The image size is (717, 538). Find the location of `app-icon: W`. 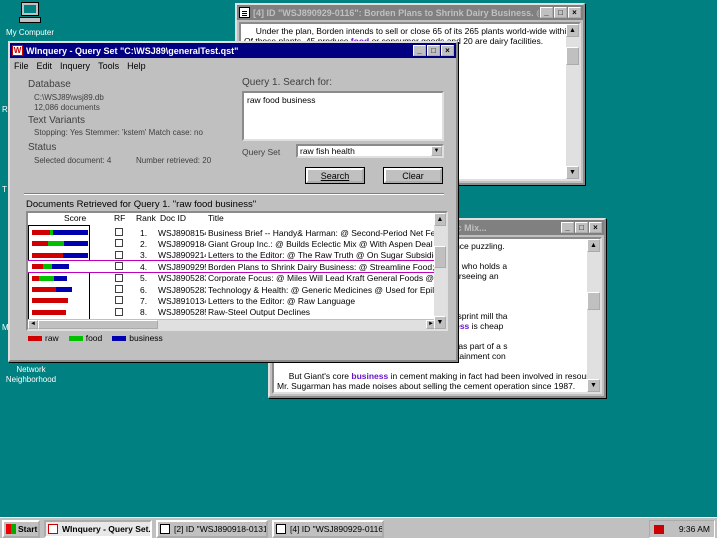

app-icon: W is located at coordinates (17, 50).